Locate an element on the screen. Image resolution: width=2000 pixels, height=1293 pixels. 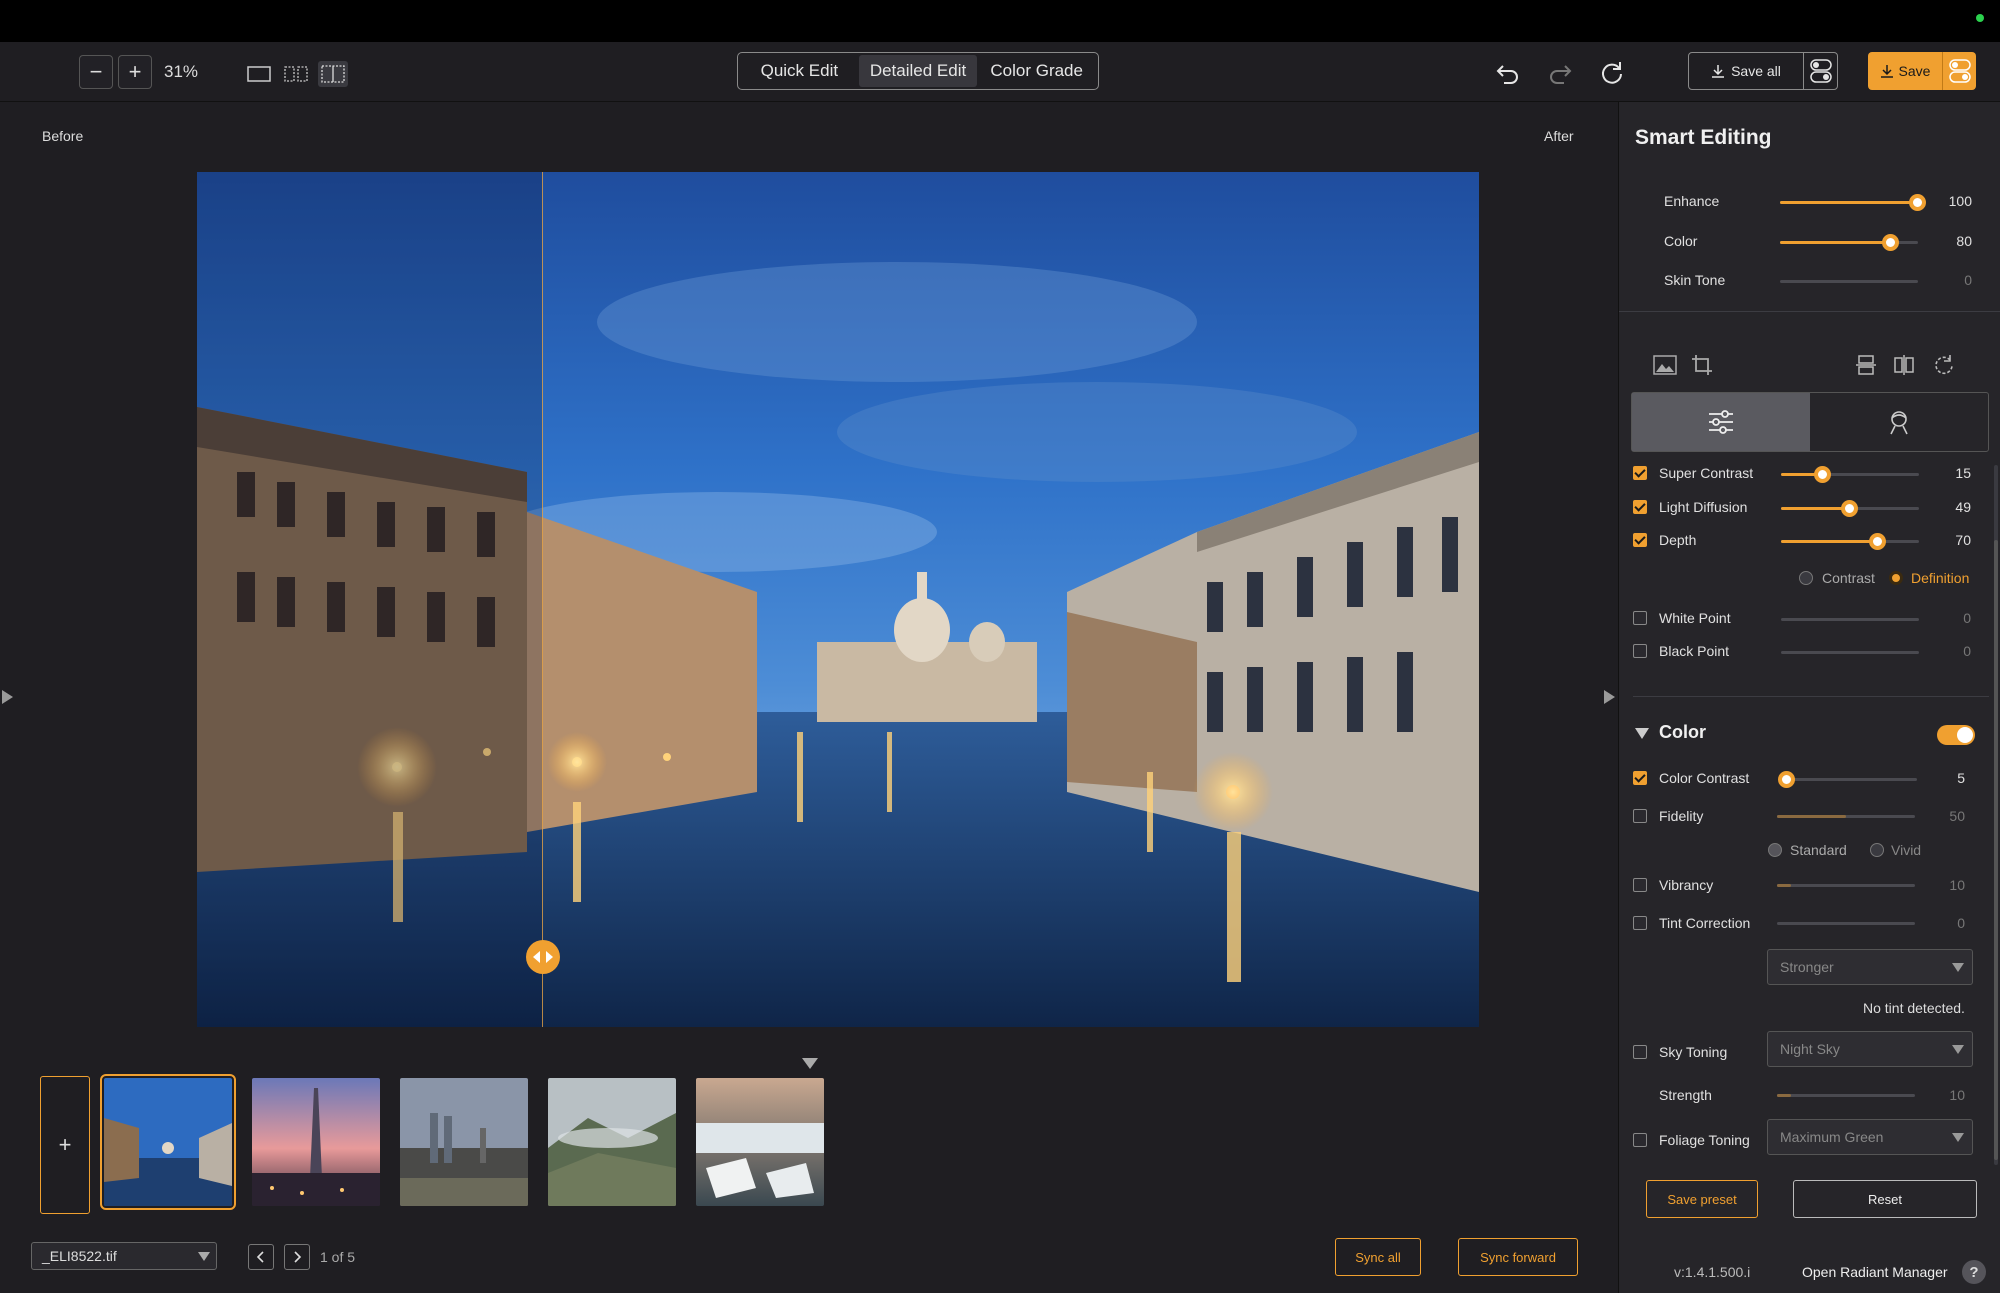
single-view-icon is located at coordinates (259, 74).